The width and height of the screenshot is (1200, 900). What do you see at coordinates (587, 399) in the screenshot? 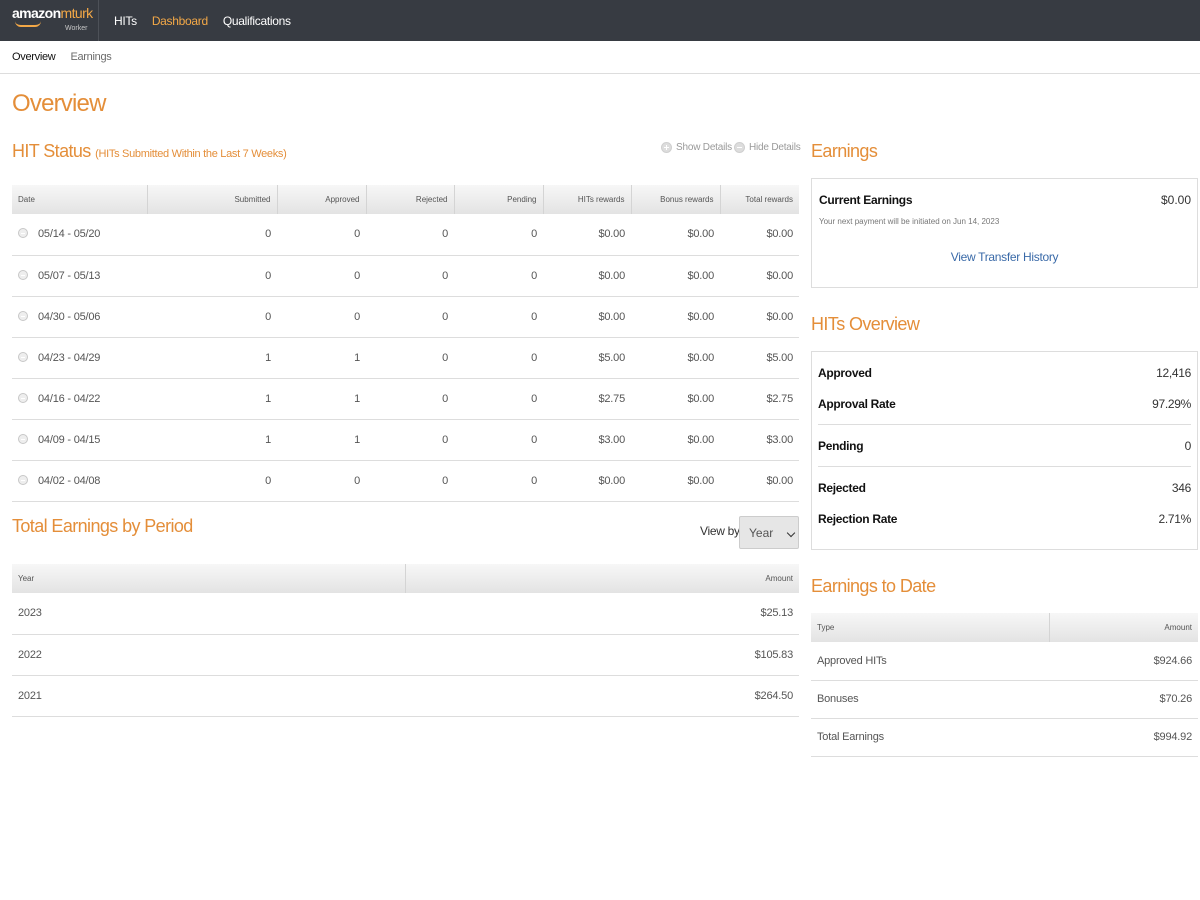
I see `cell-hits-rewards: $2.75` at bounding box center [587, 399].